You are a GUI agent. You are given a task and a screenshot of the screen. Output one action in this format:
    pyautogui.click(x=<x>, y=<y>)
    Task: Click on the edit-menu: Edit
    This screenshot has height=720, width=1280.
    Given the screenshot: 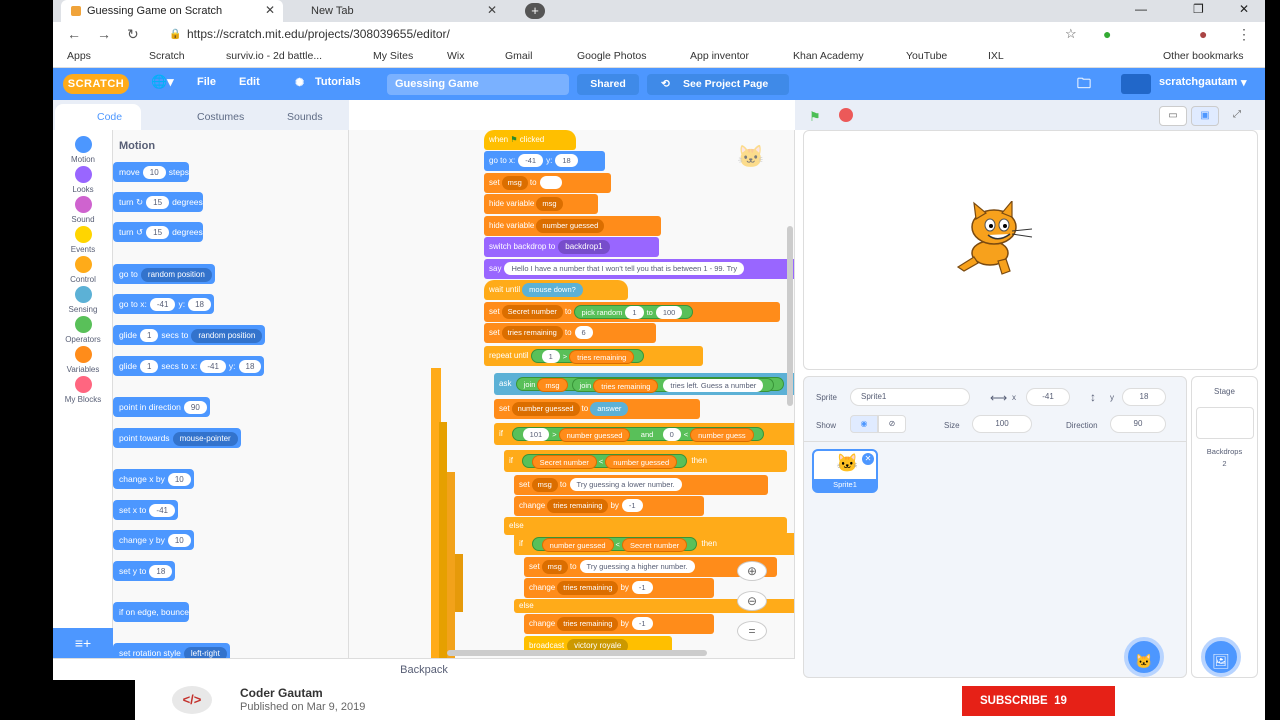 What is the action you would take?
    pyautogui.click(x=249, y=82)
    